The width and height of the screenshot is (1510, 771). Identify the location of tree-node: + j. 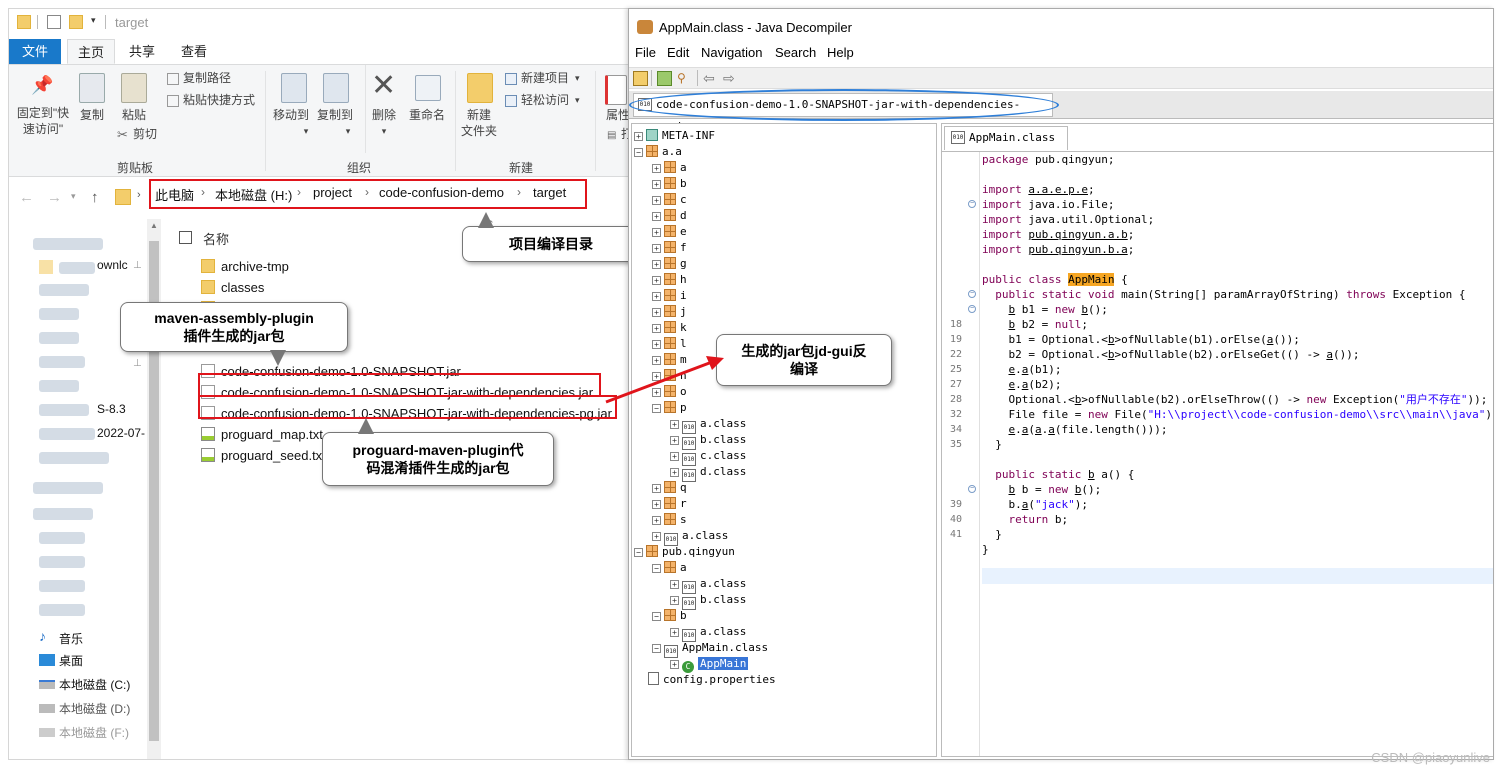
(669, 312).